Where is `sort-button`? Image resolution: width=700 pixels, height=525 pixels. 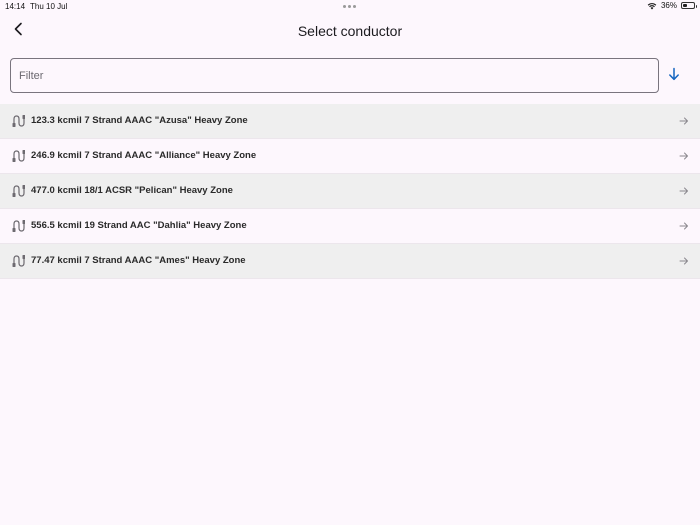
sort-button is located at coordinates (674, 76).